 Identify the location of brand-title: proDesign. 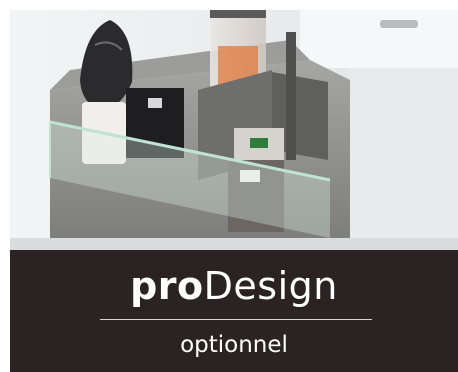
(234, 286).